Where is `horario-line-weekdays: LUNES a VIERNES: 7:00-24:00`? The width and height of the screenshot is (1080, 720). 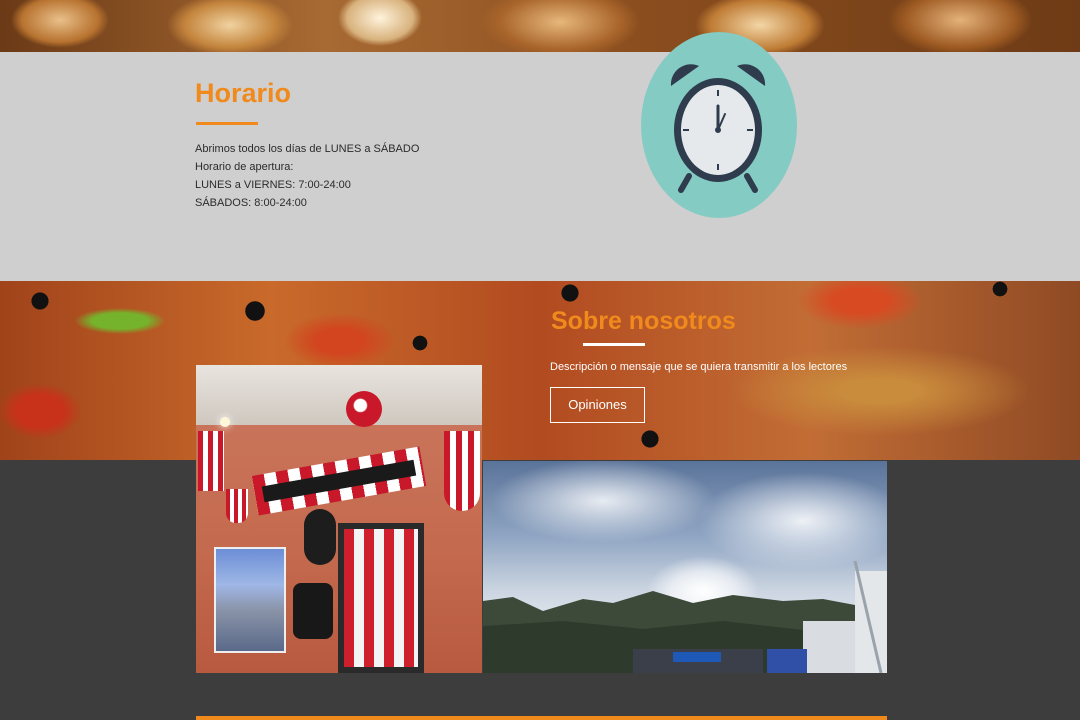
horario-line-weekdays: LUNES a VIERNES: 7:00-24:00 is located at coordinates (273, 185).